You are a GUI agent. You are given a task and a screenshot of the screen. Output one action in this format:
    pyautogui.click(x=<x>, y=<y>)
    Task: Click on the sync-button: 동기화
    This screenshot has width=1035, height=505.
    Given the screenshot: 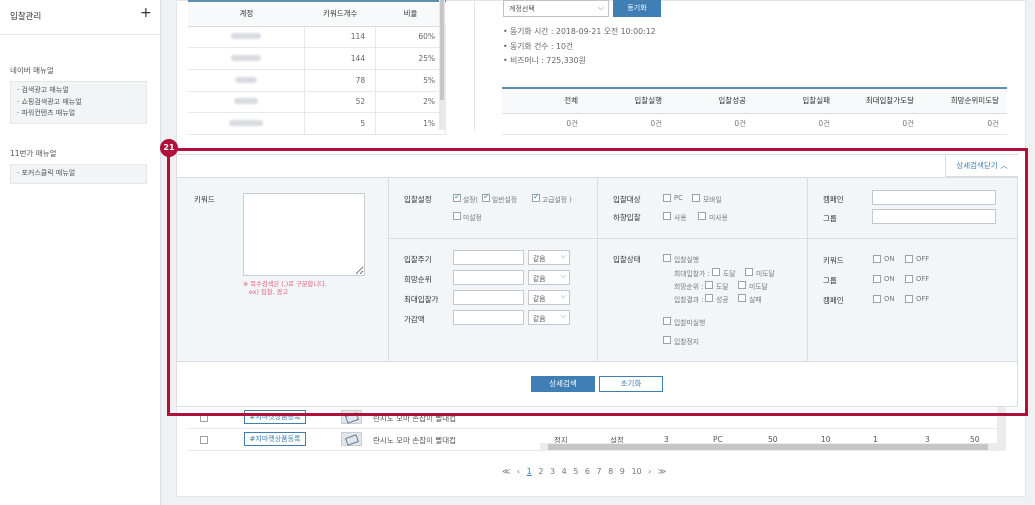 What is the action you would take?
    pyautogui.click(x=637, y=8)
    